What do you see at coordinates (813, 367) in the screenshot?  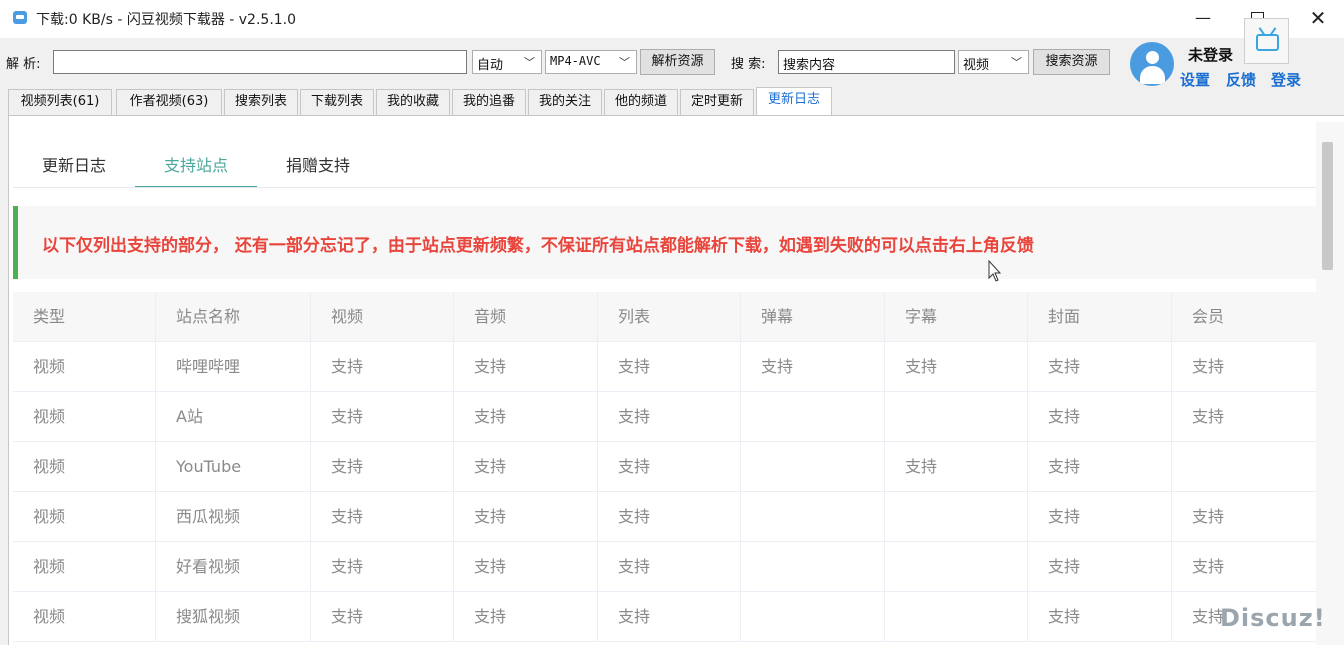 I see `cell-danmaku: 支持` at bounding box center [813, 367].